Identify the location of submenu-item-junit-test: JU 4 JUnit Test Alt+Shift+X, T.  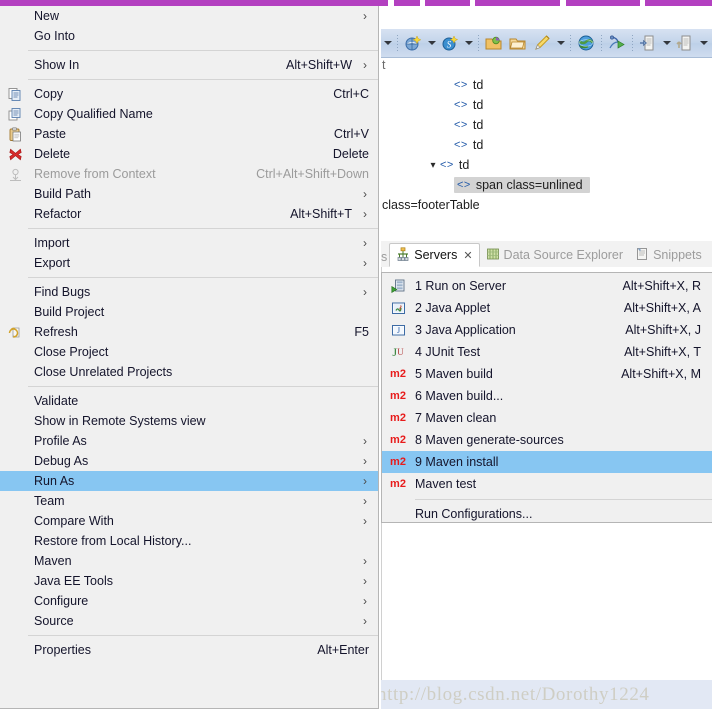
(547, 352).